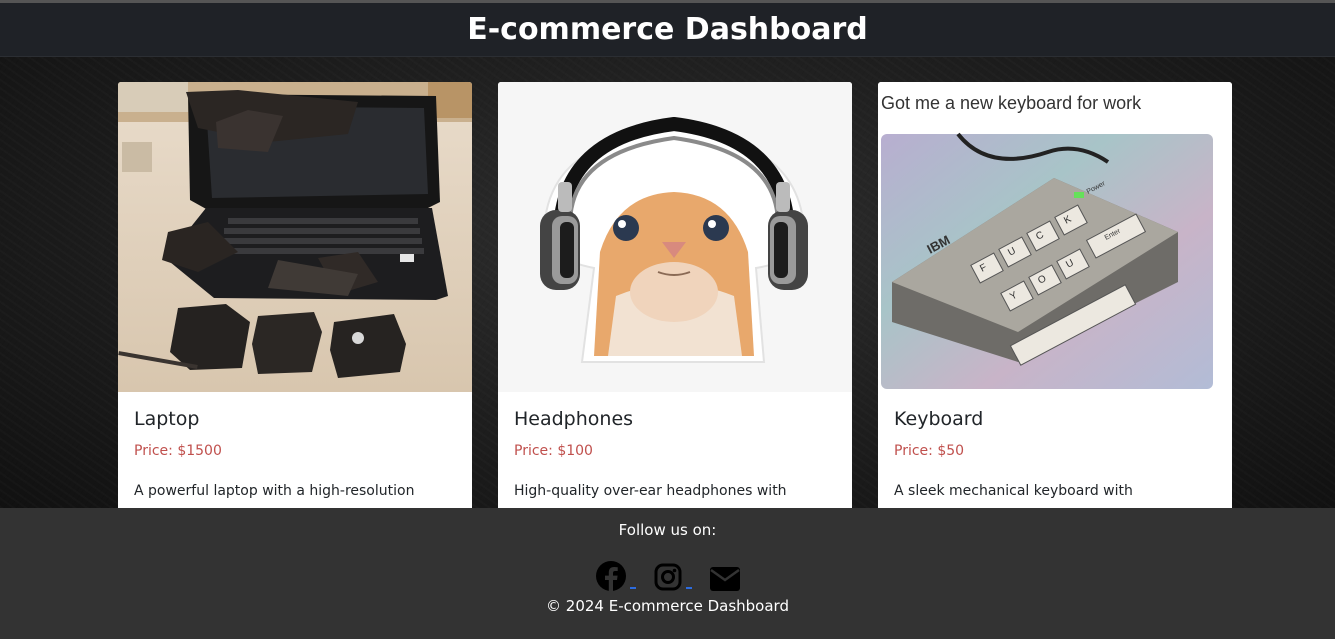 This screenshot has height=639, width=1335. What do you see at coordinates (610, 576) in the screenshot?
I see `facebook-icon` at bounding box center [610, 576].